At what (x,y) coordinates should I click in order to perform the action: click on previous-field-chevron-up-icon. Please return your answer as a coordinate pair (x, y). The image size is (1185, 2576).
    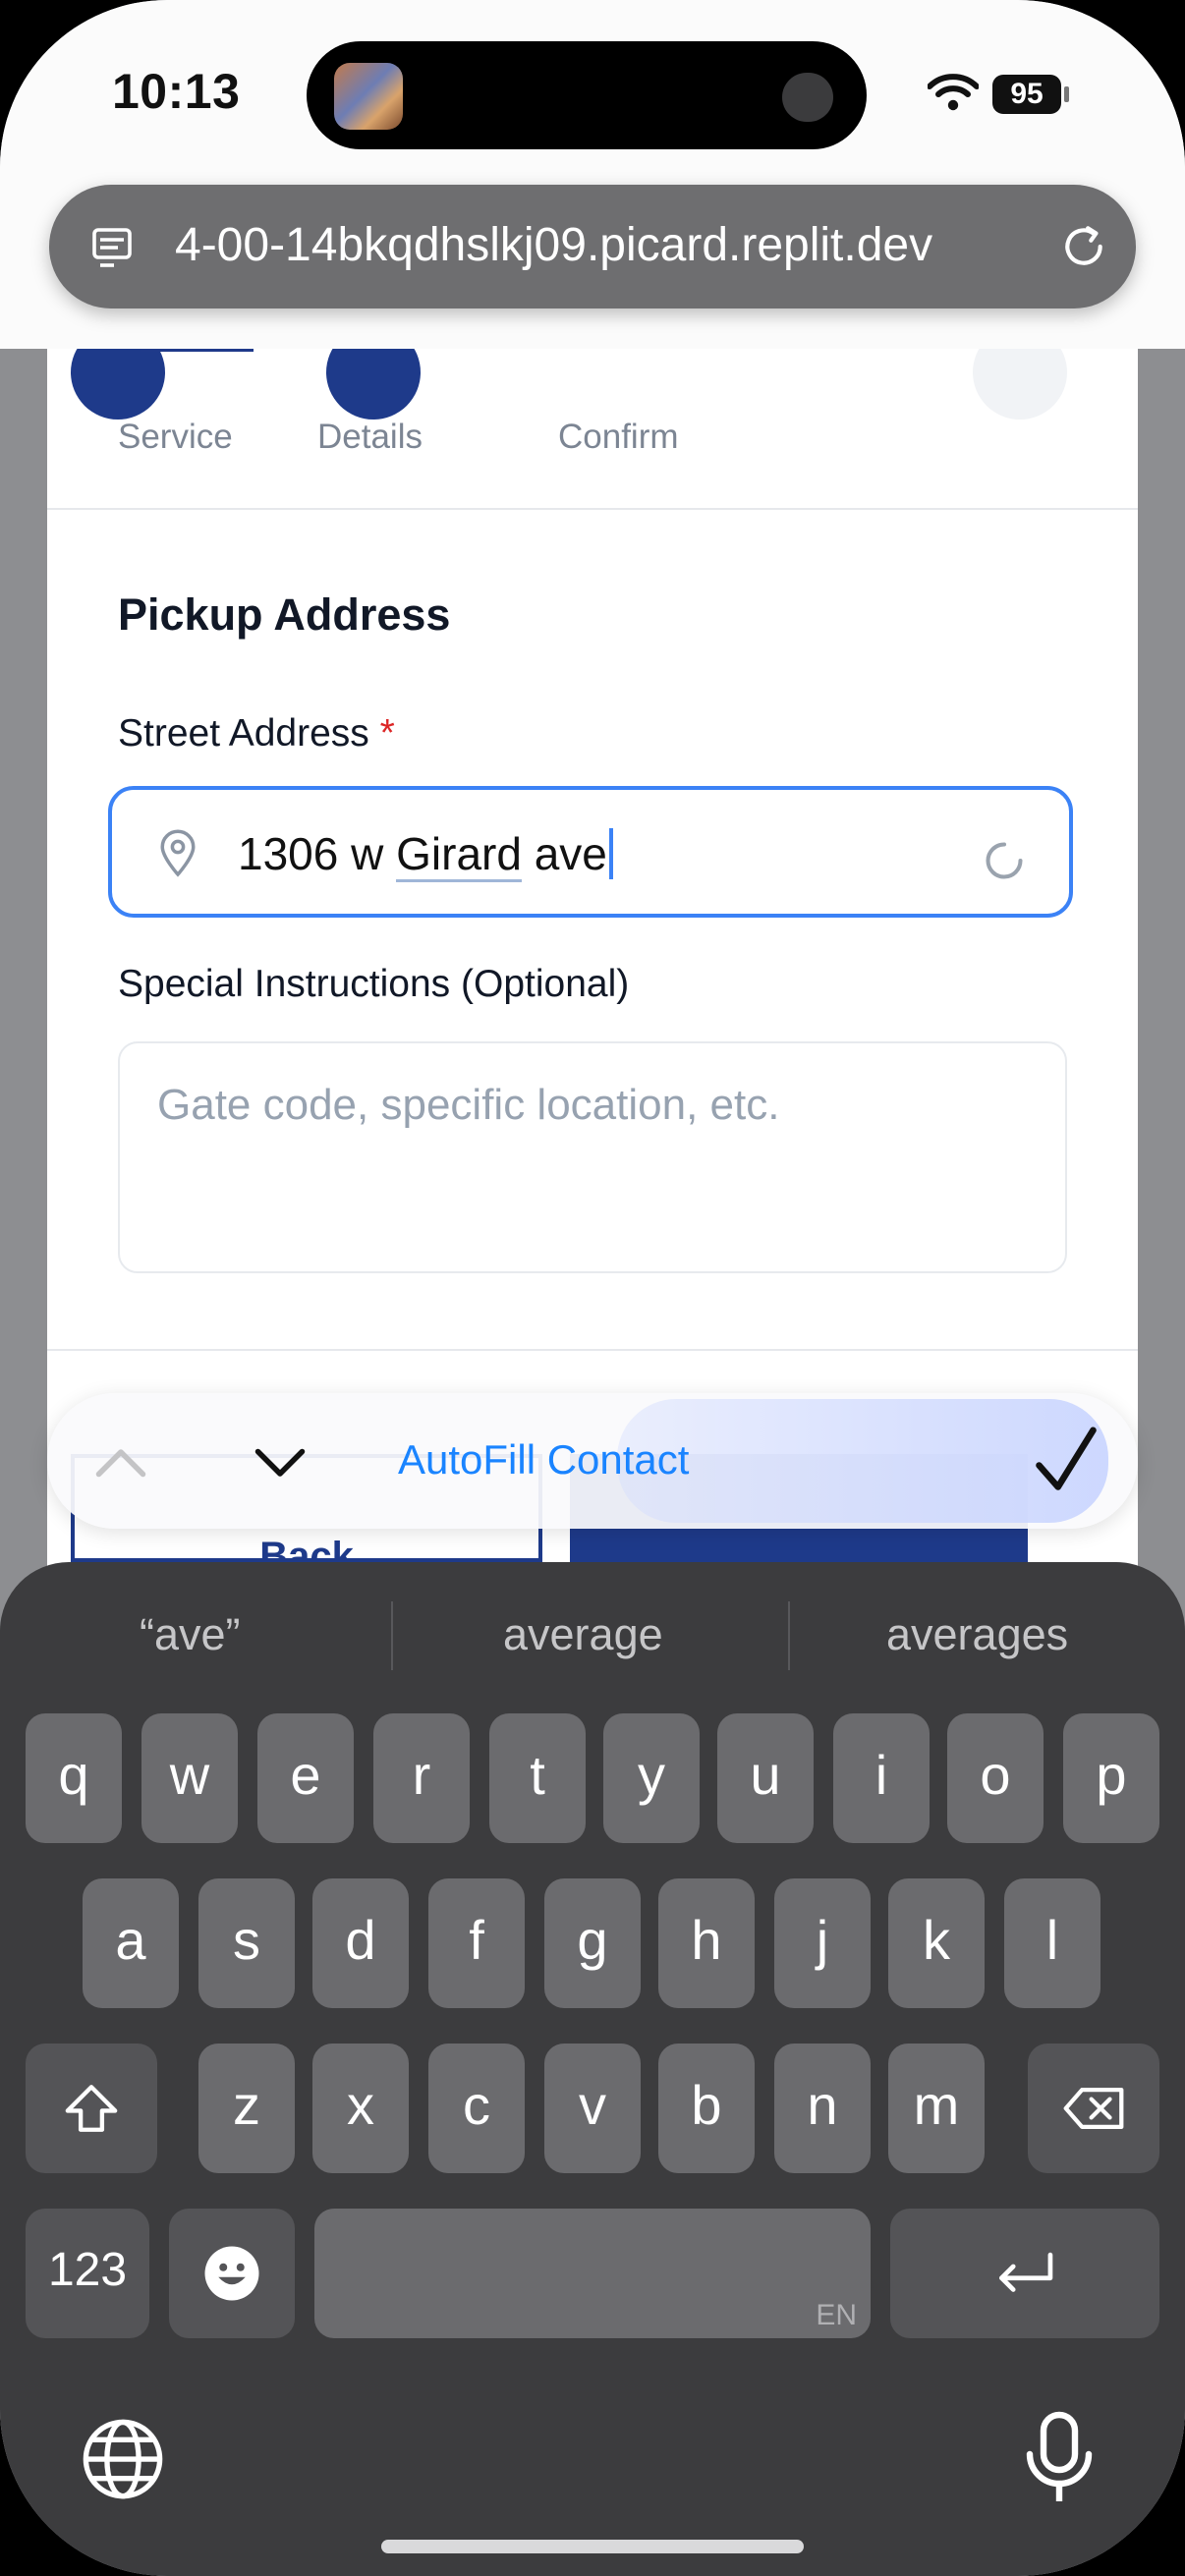
    Looking at the image, I should click on (121, 1461).